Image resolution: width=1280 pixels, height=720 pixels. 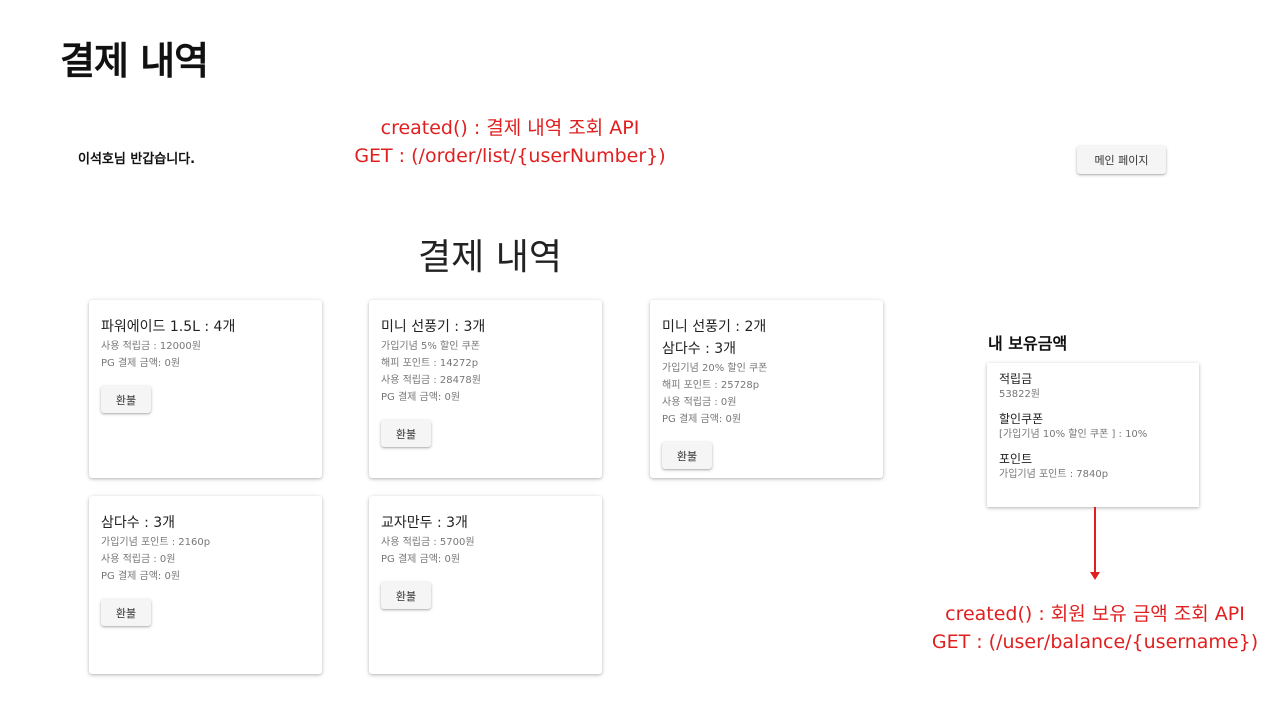 What do you see at coordinates (1028, 343) in the screenshot?
I see `balance-title: 내 보유금액` at bounding box center [1028, 343].